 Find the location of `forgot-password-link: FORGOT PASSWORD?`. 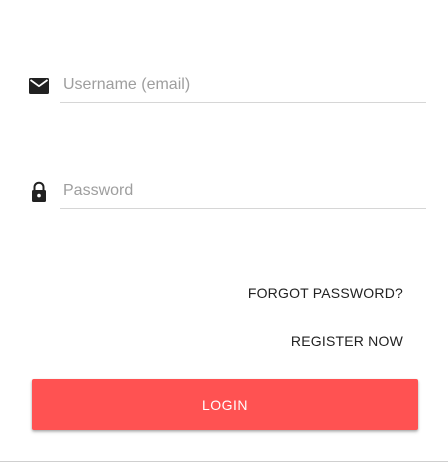

forgot-password-link: FORGOT PASSWORD? is located at coordinates (325, 293).